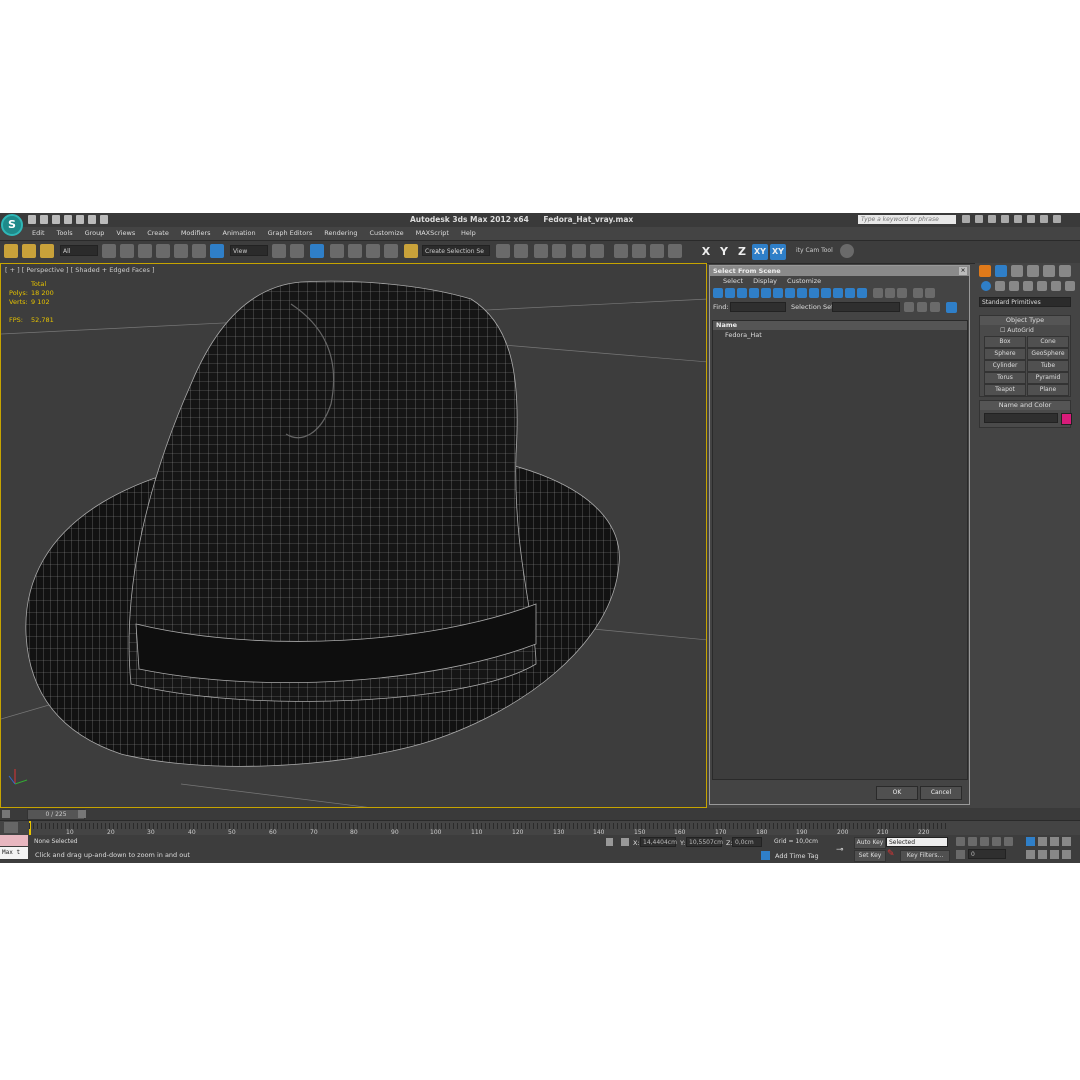  Describe the element at coordinates (918, 293) in the screenshot. I see `filter-funnel-icon` at that location.